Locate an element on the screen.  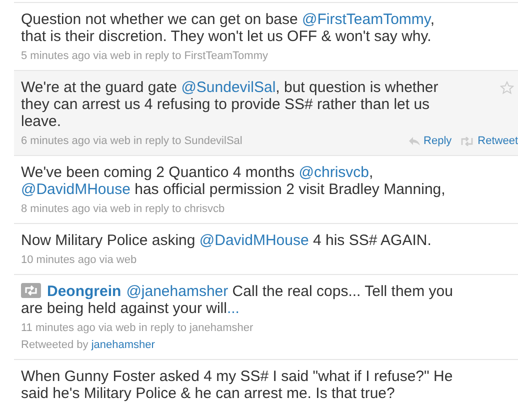
retweeted-by: Retweeted by janehamsher is located at coordinates (88, 345).